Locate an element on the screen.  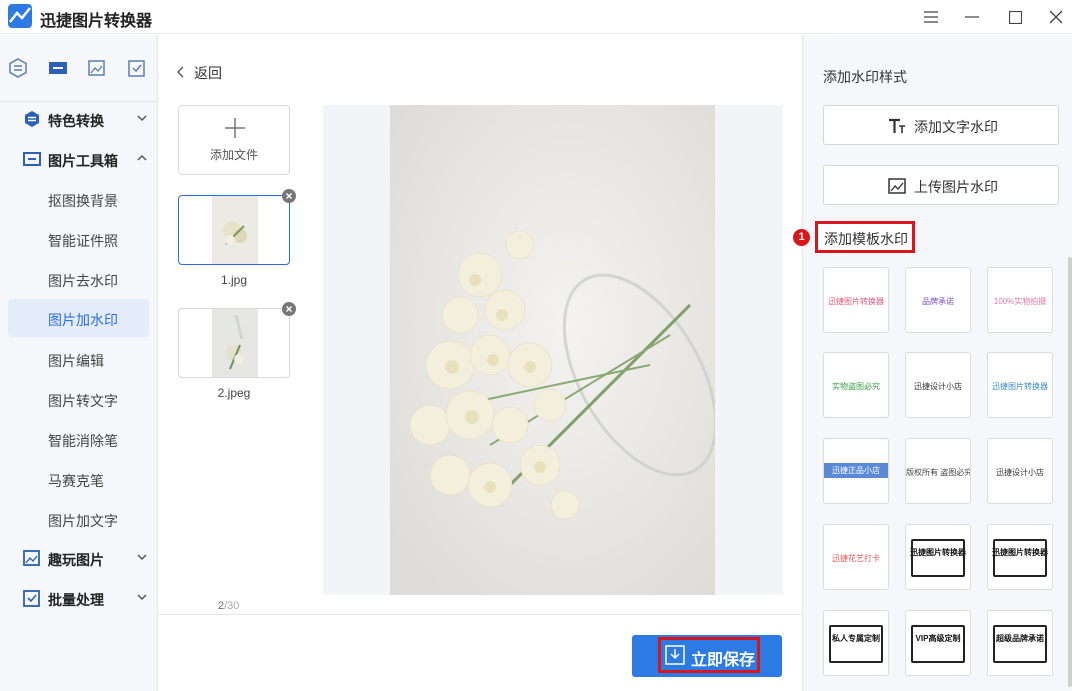
sidebar-item-add-watermark: 图片加水印 is located at coordinates (78, 318).